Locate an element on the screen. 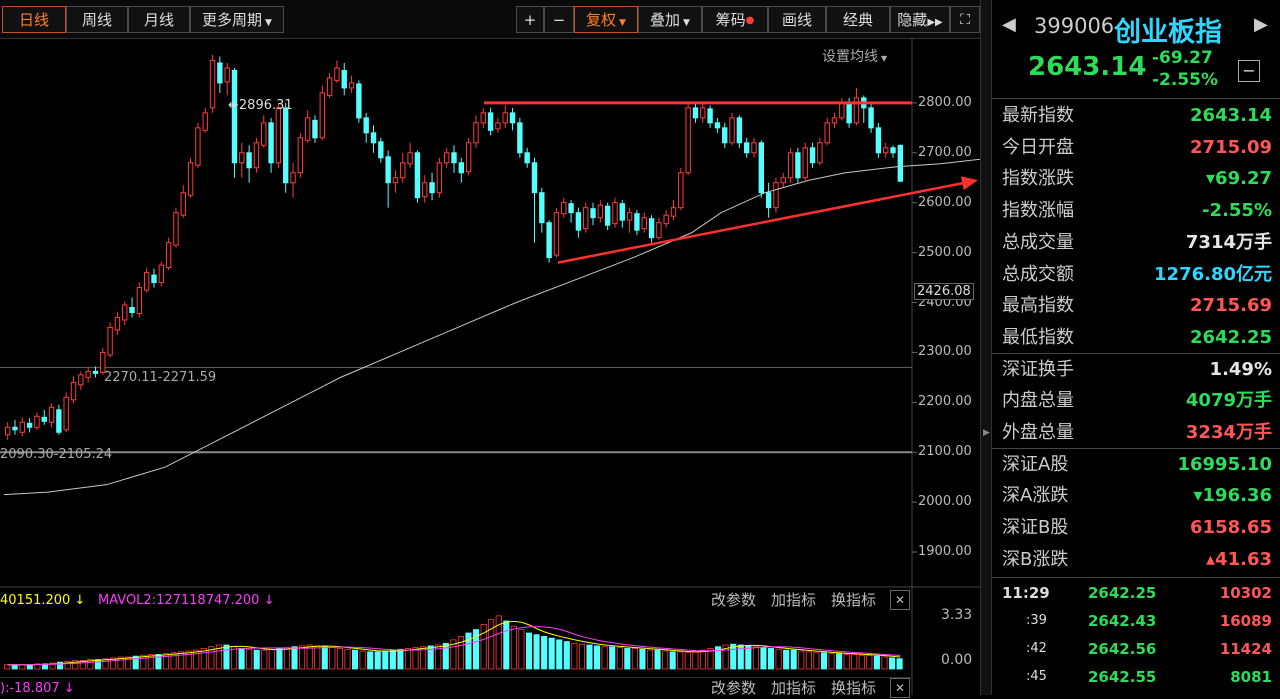 This screenshot has width=1280, height=699. tick-time: 11:29 is located at coordinates (1026, 593).